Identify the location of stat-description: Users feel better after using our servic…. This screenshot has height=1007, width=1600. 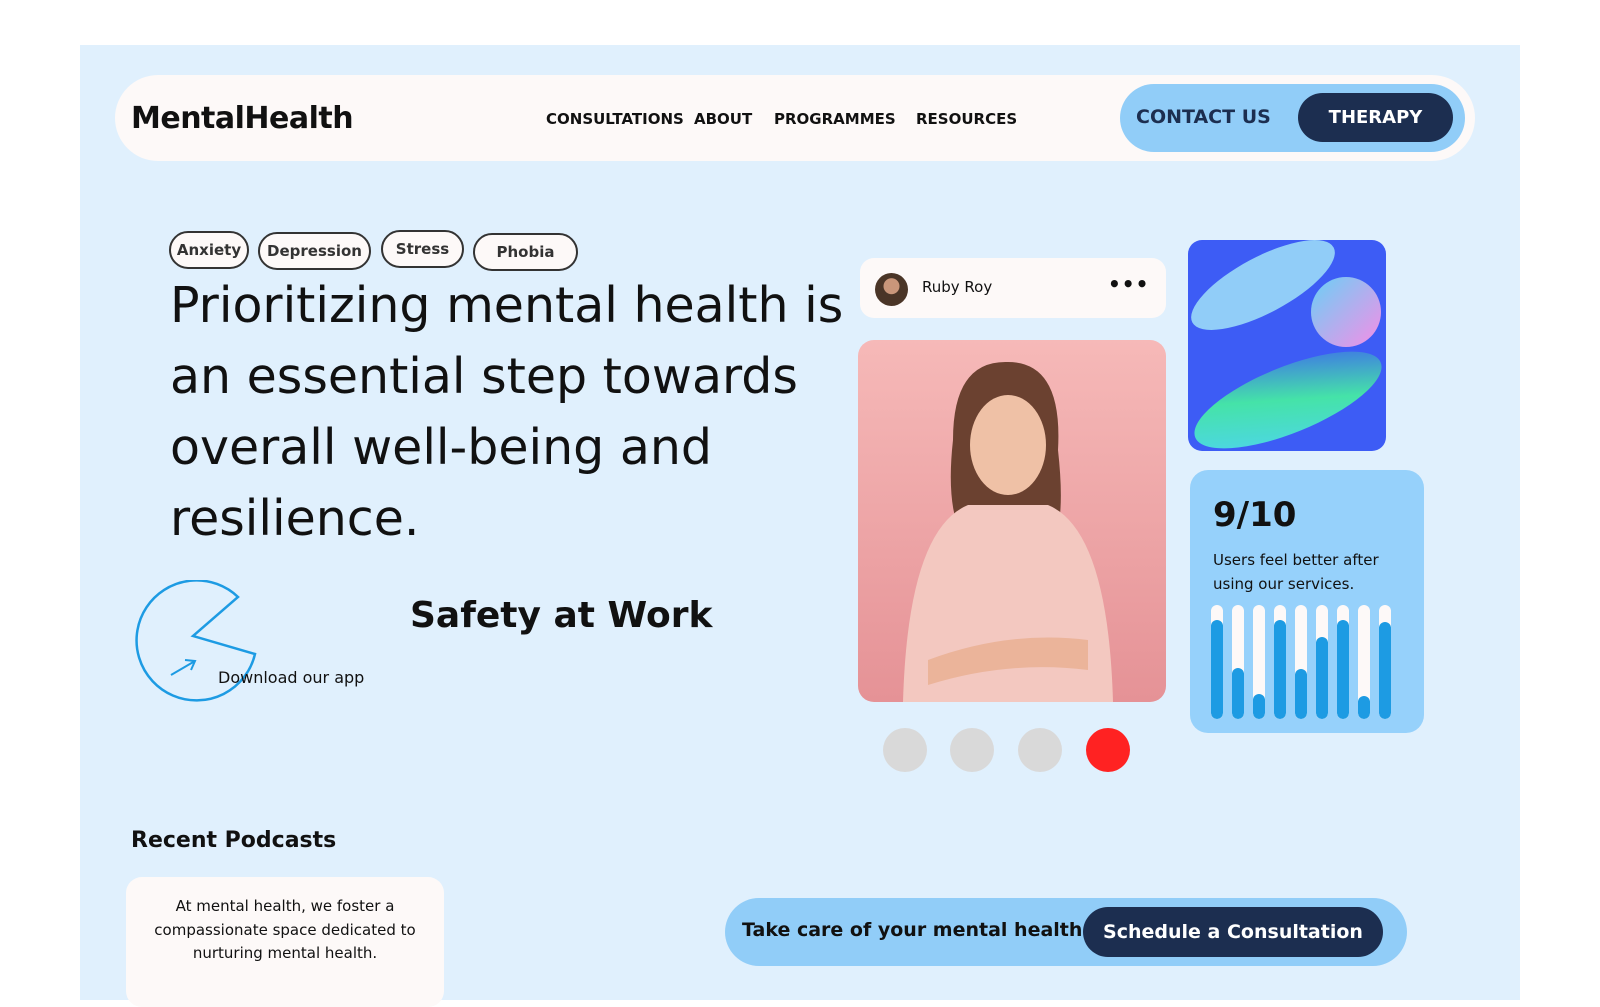
(1296, 572).